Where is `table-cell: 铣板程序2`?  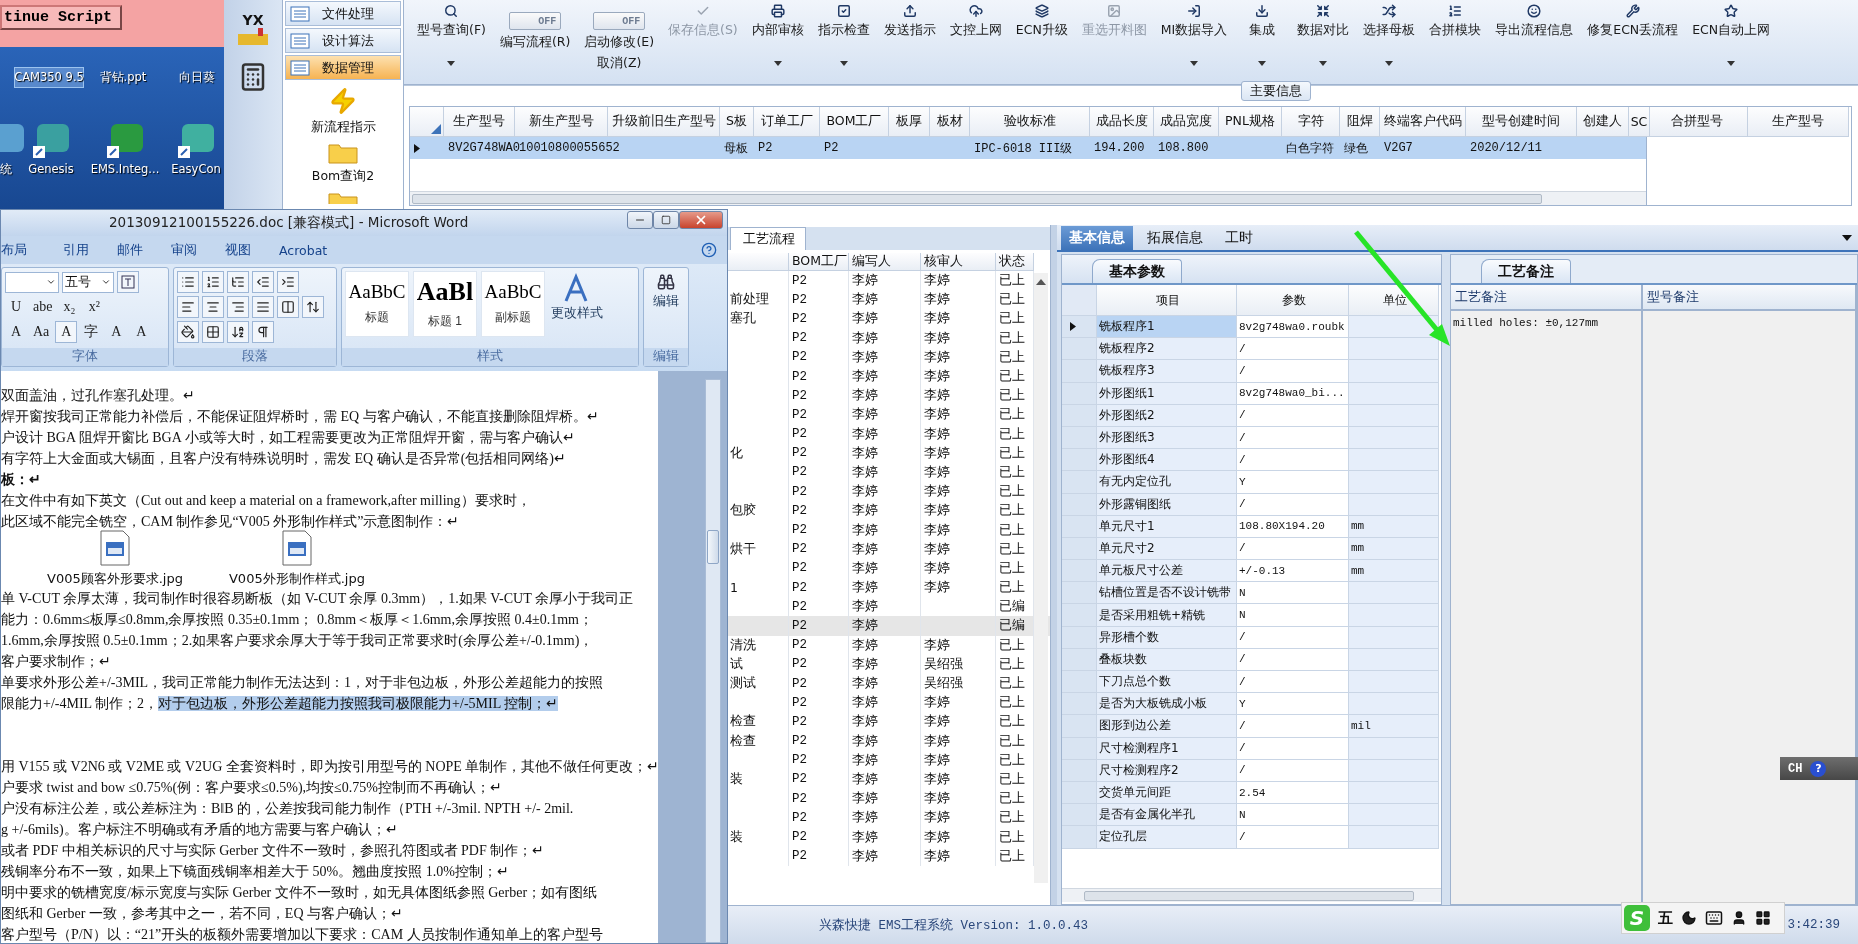 table-cell: 铣板程序2 is located at coordinates (1167, 349).